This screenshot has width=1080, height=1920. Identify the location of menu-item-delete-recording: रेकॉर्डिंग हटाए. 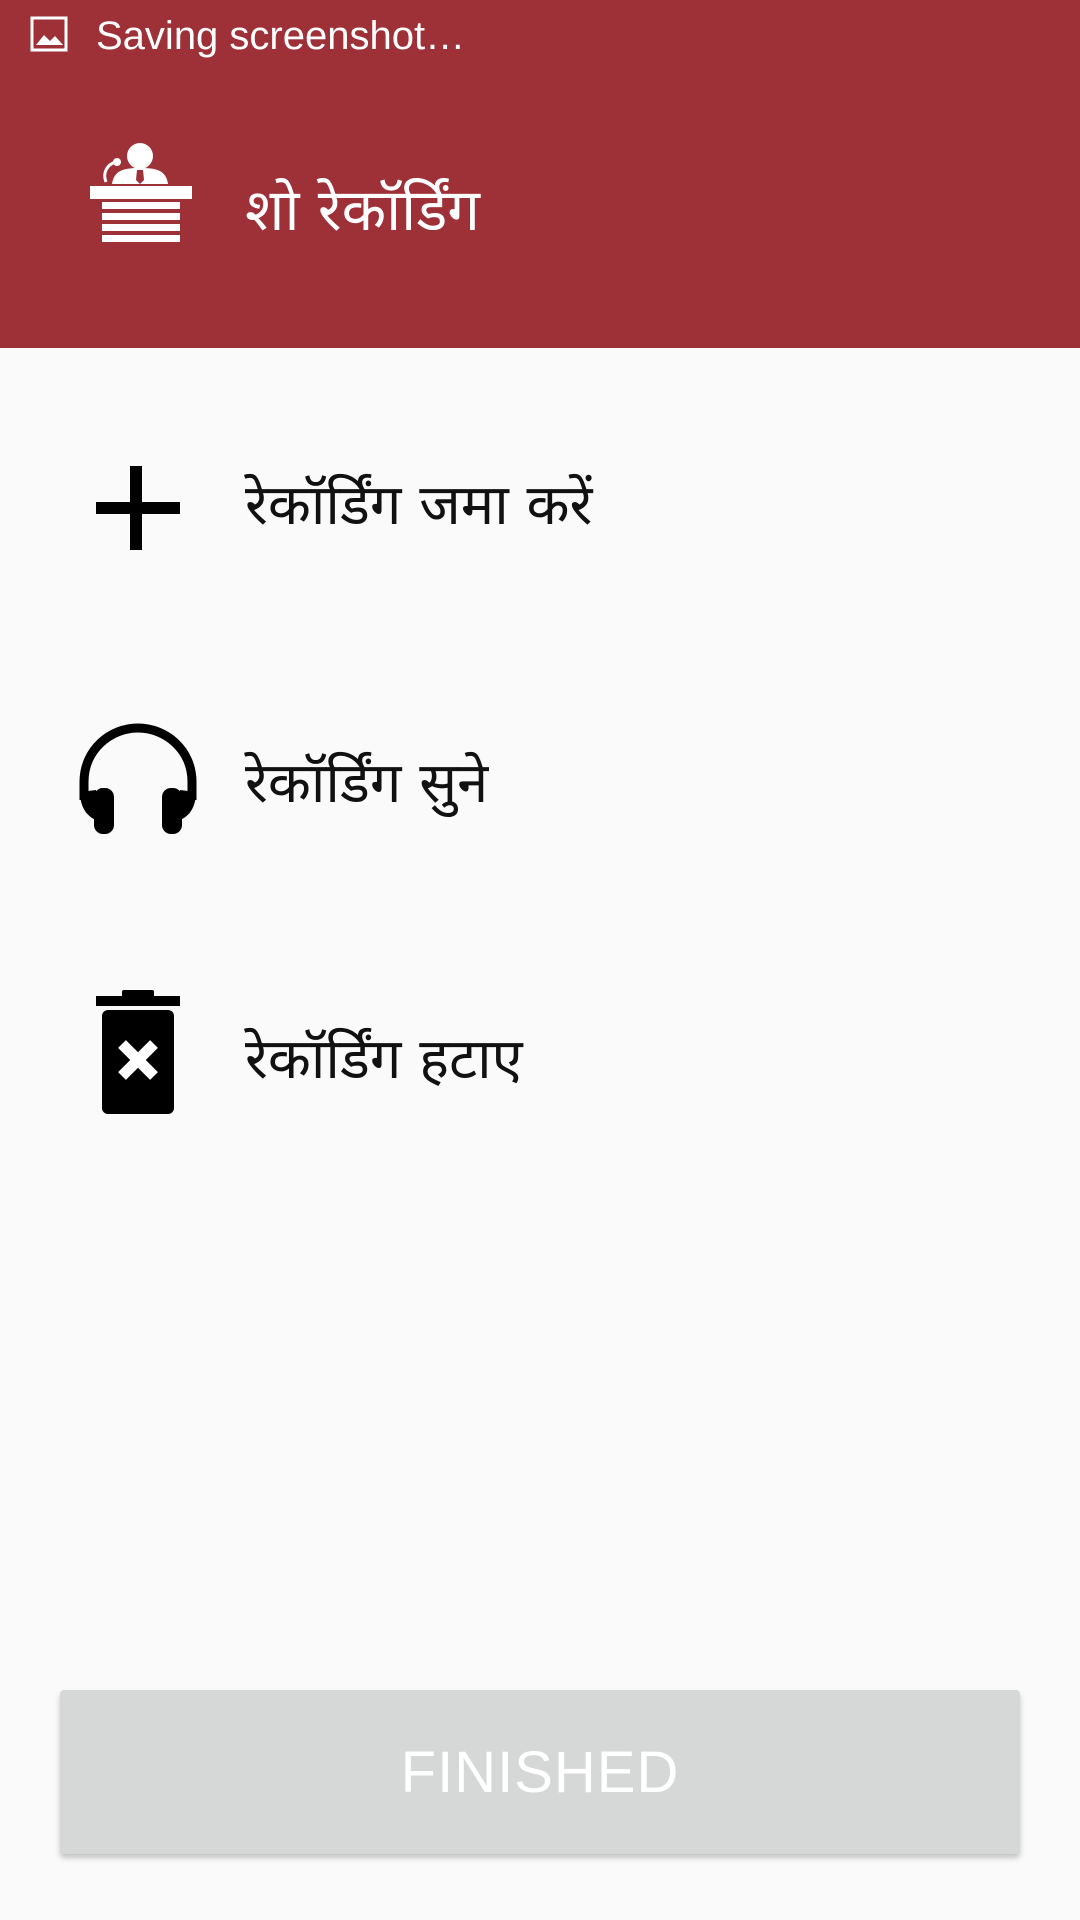
(540, 1086).